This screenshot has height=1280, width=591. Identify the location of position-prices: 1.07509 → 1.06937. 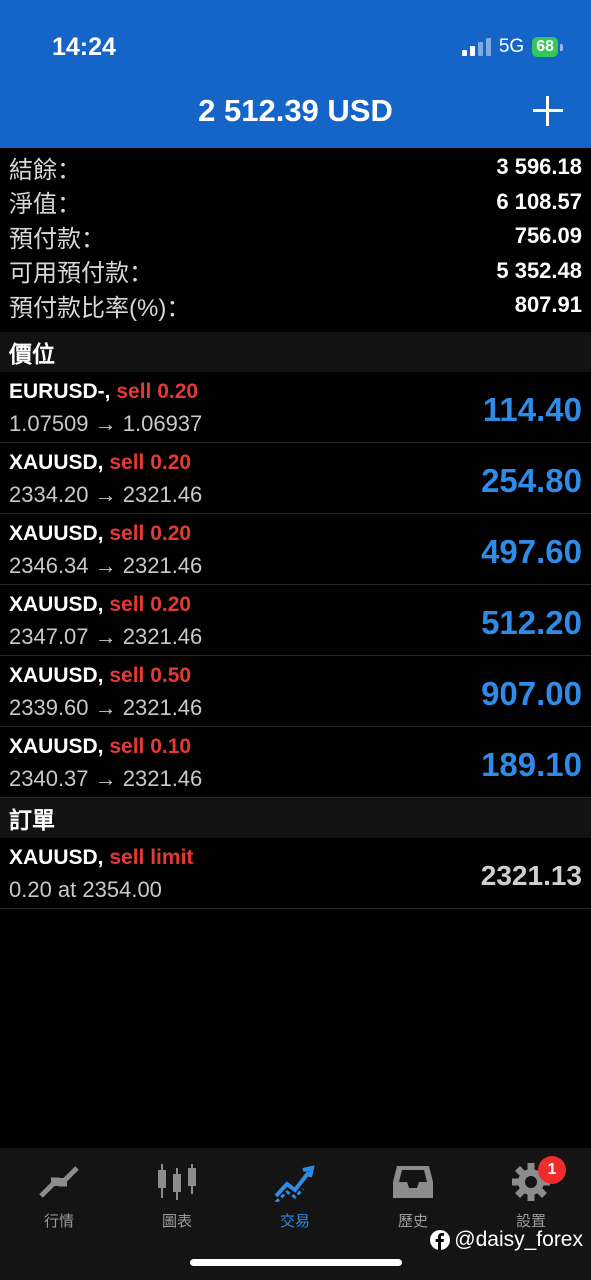
(106, 423).